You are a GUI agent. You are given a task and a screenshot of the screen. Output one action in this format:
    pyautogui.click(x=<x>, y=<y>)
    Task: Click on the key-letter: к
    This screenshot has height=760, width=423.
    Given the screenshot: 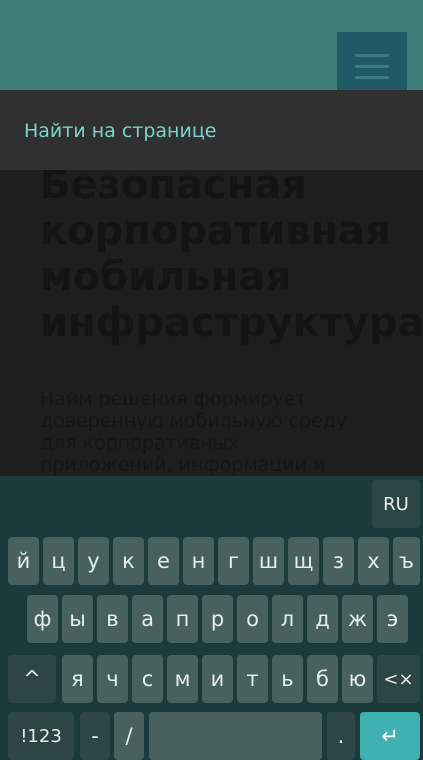 What is the action you would take?
    pyautogui.click(x=128, y=561)
    